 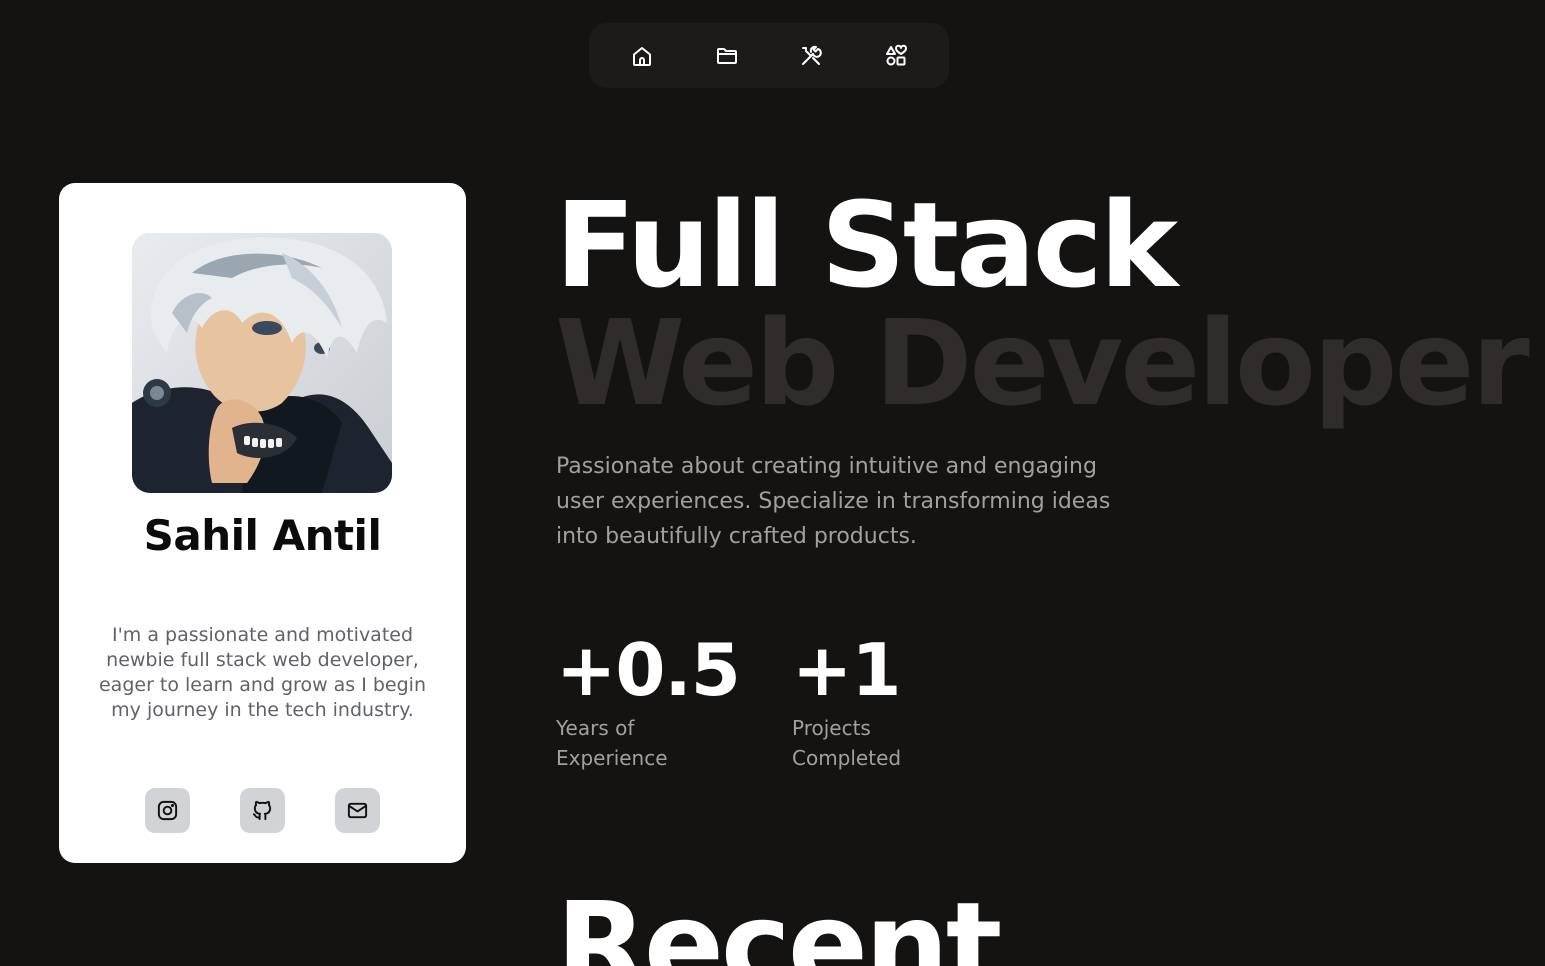 I want to click on avatar-illustration, so click(x=262, y=363).